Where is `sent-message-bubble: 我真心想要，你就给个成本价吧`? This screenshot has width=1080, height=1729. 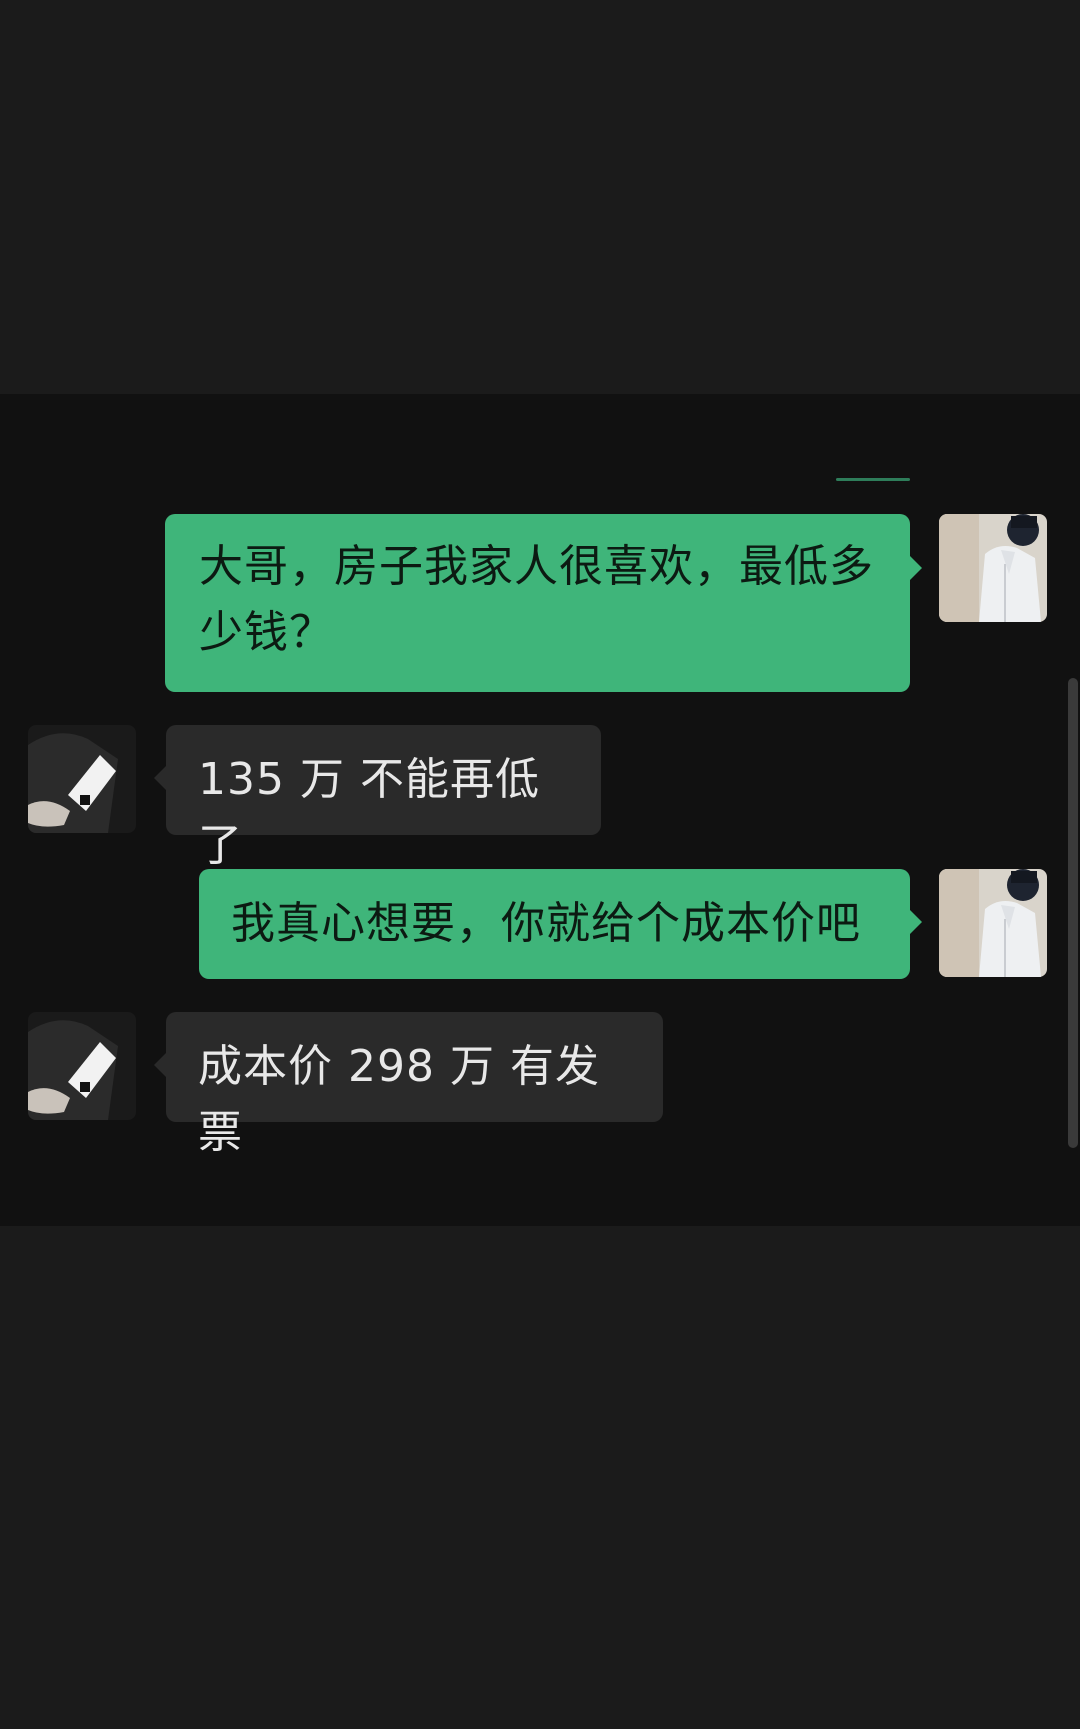
sent-message-bubble: 我真心想要，你就给个成本价吧 is located at coordinates (554, 924).